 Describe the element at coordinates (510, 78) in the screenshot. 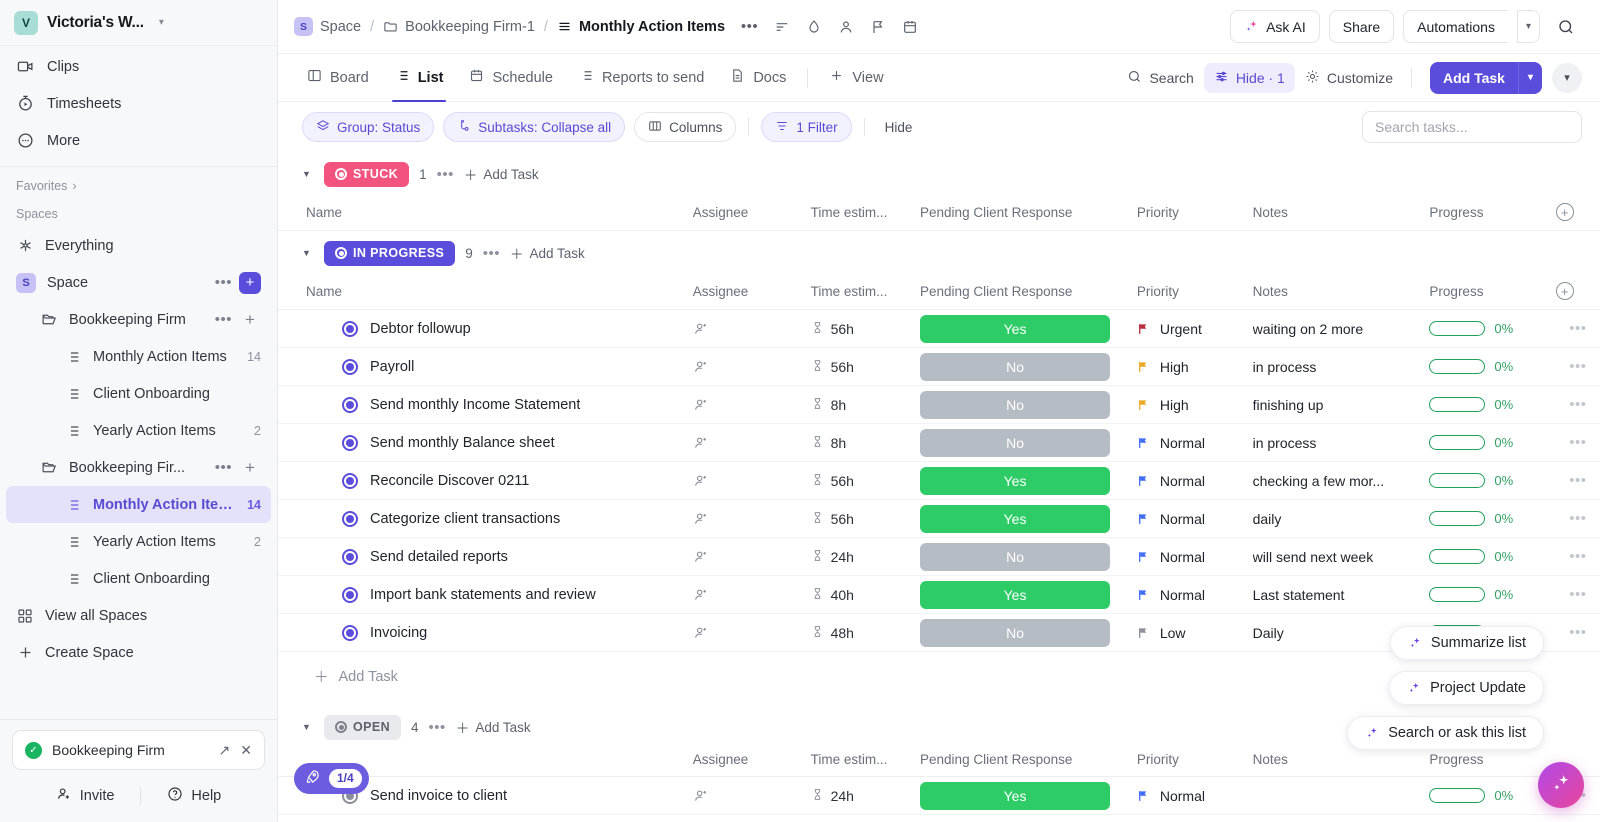

I see `tab-schedule: Schedule` at that location.